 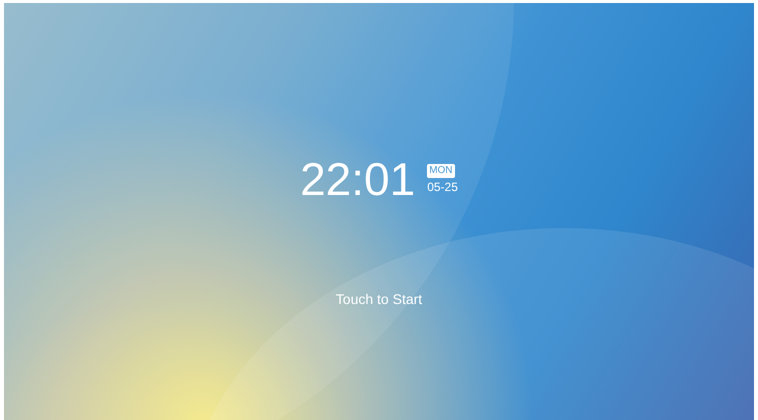 I want to click on weekday-badge: MON, so click(x=441, y=171).